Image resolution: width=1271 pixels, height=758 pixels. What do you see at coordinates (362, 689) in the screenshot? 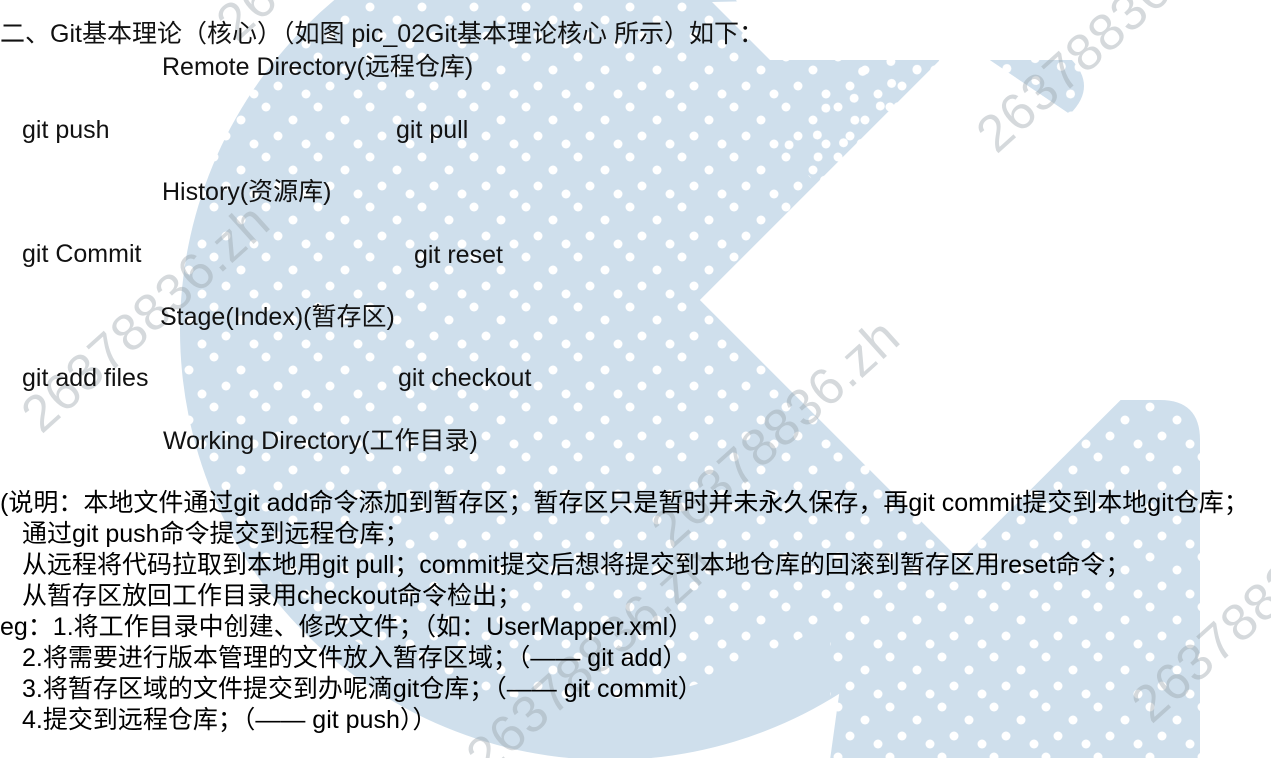
I see `explanation-line: 3.将暂存区域的文件提交到办呢滴git仓库；（—— git commit）` at bounding box center [362, 689].